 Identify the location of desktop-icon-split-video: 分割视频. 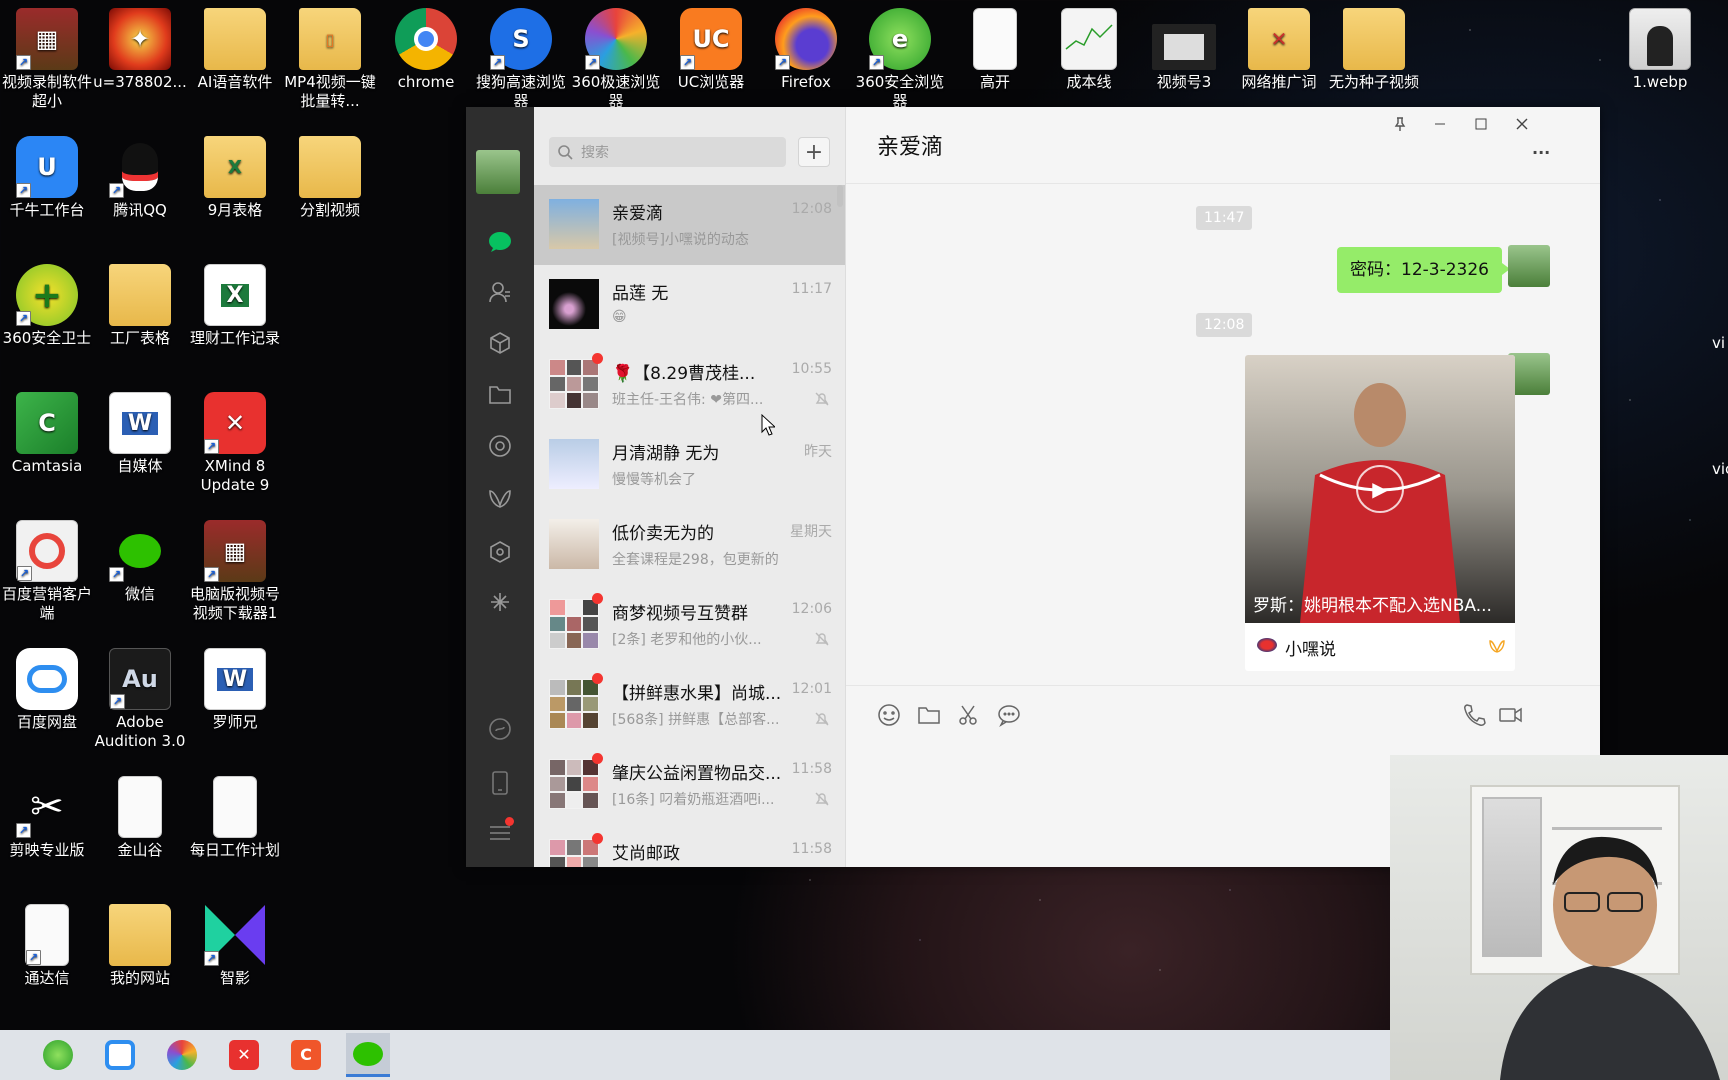
(330, 178).